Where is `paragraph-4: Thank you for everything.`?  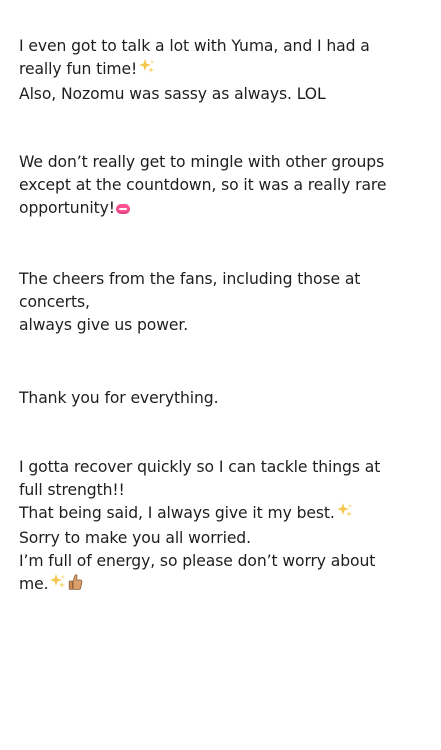
paragraph-4: Thank you for everything. is located at coordinates (224, 398).